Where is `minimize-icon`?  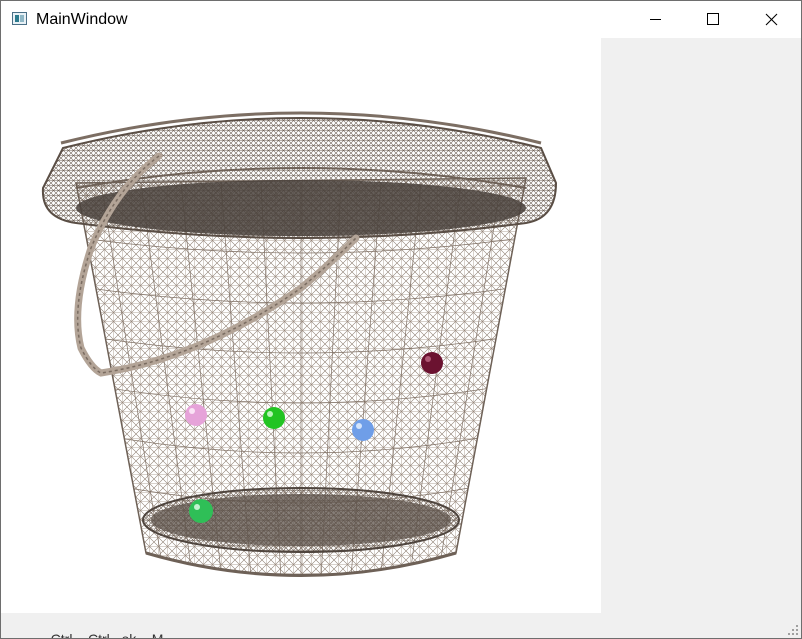
minimize-icon is located at coordinates (655, 19).